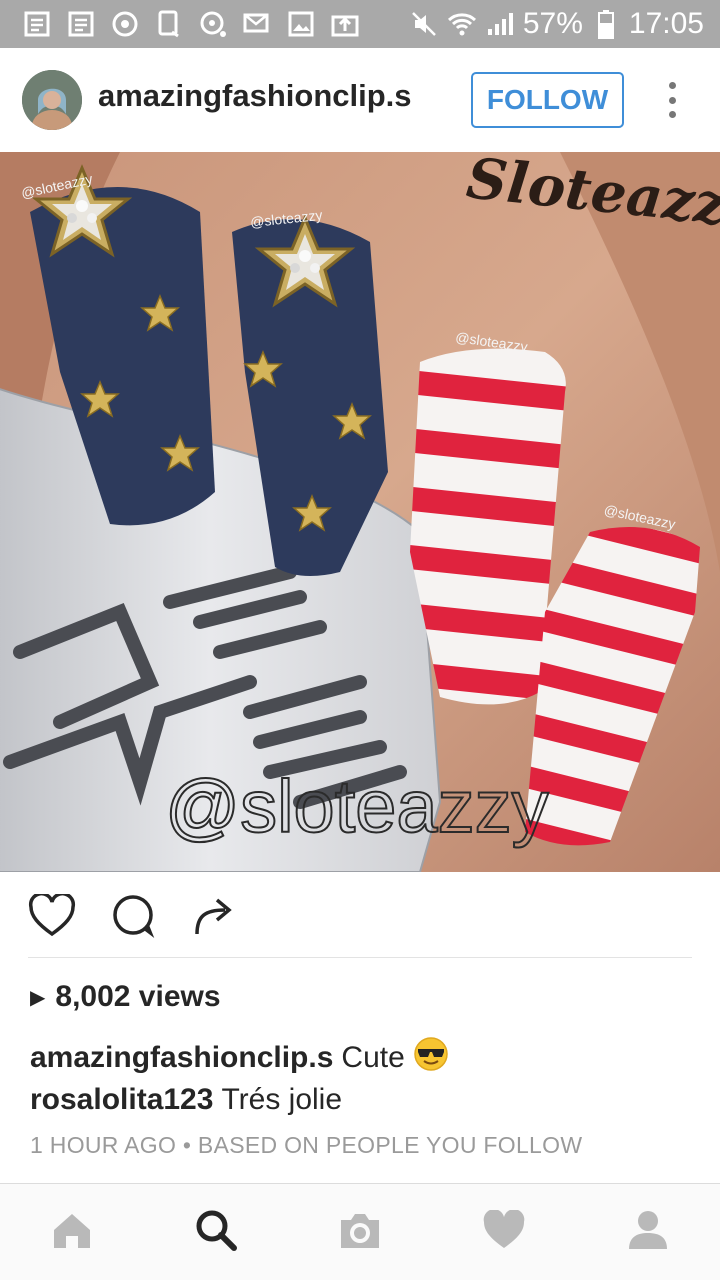 The width and height of the screenshot is (720, 1280). I want to click on status-bar: 57% 17:05, so click(360, 24).